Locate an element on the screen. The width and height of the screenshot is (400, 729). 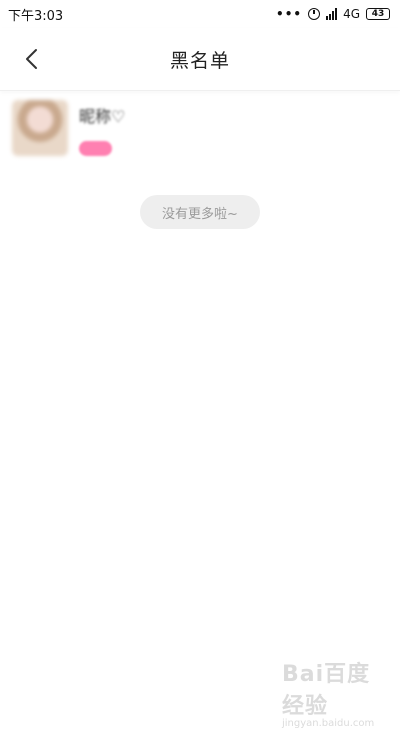
user-tag-badge is located at coordinates (95, 148).